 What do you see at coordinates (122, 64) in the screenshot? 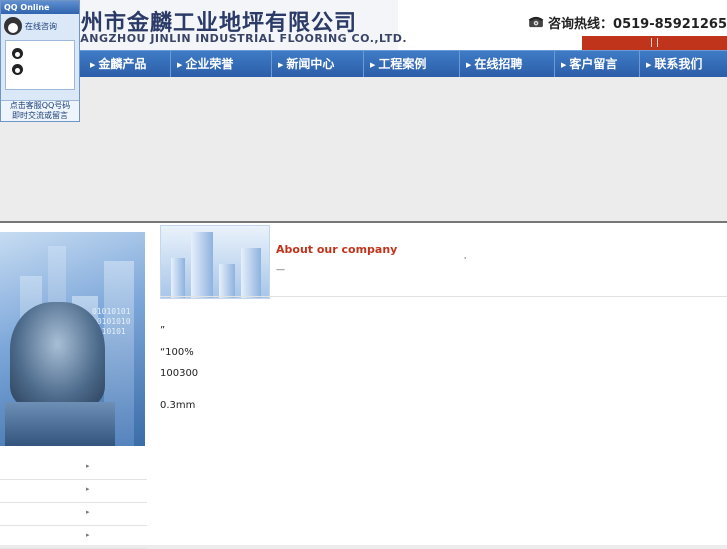
I see `nav-item-label: 金麟产品` at bounding box center [122, 64].